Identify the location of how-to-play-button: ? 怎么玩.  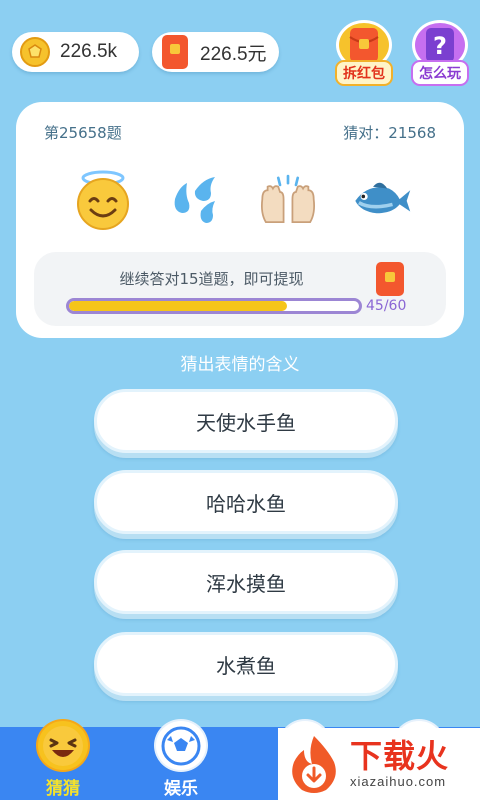
(440, 53).